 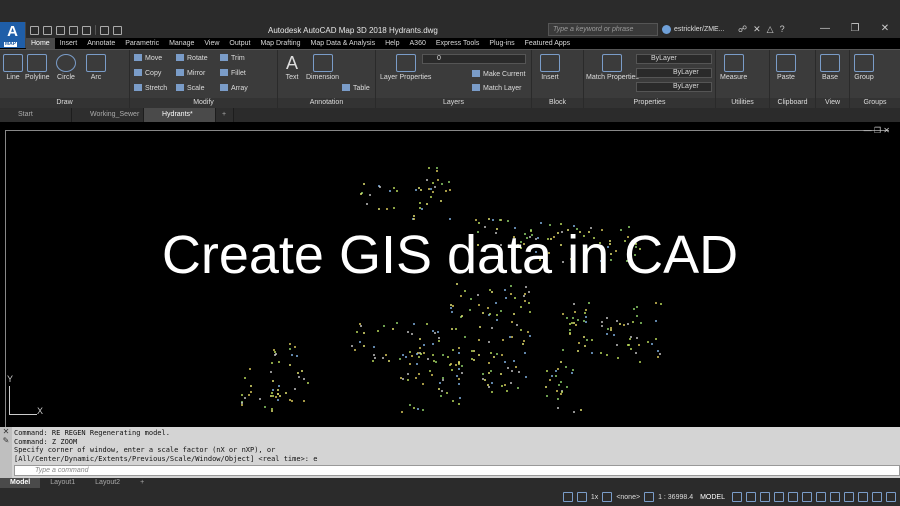 What do you see at coordinates (786, 67) in the screenshot?
I see `paste-button: Paste` at bounding box center [786, 67].